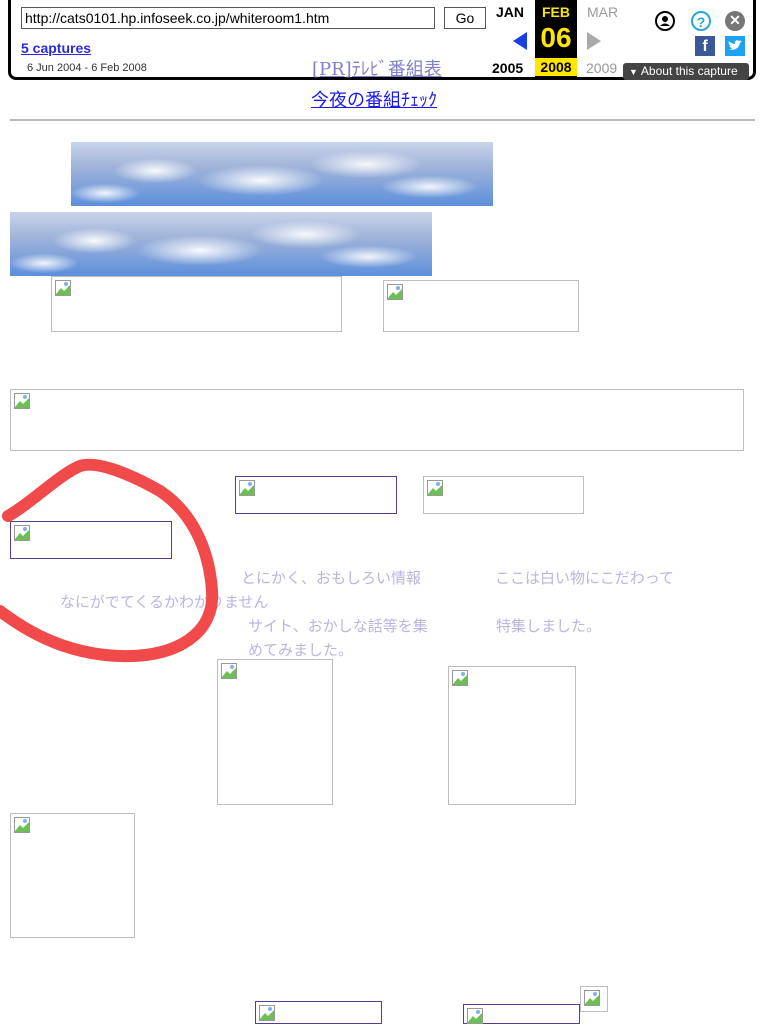 This screenshot has width=766, height=1024. What do you see at coordinates (109, 560) in the screenshot?
I see `red-annotation-circle` at bounding box center [109, 560].